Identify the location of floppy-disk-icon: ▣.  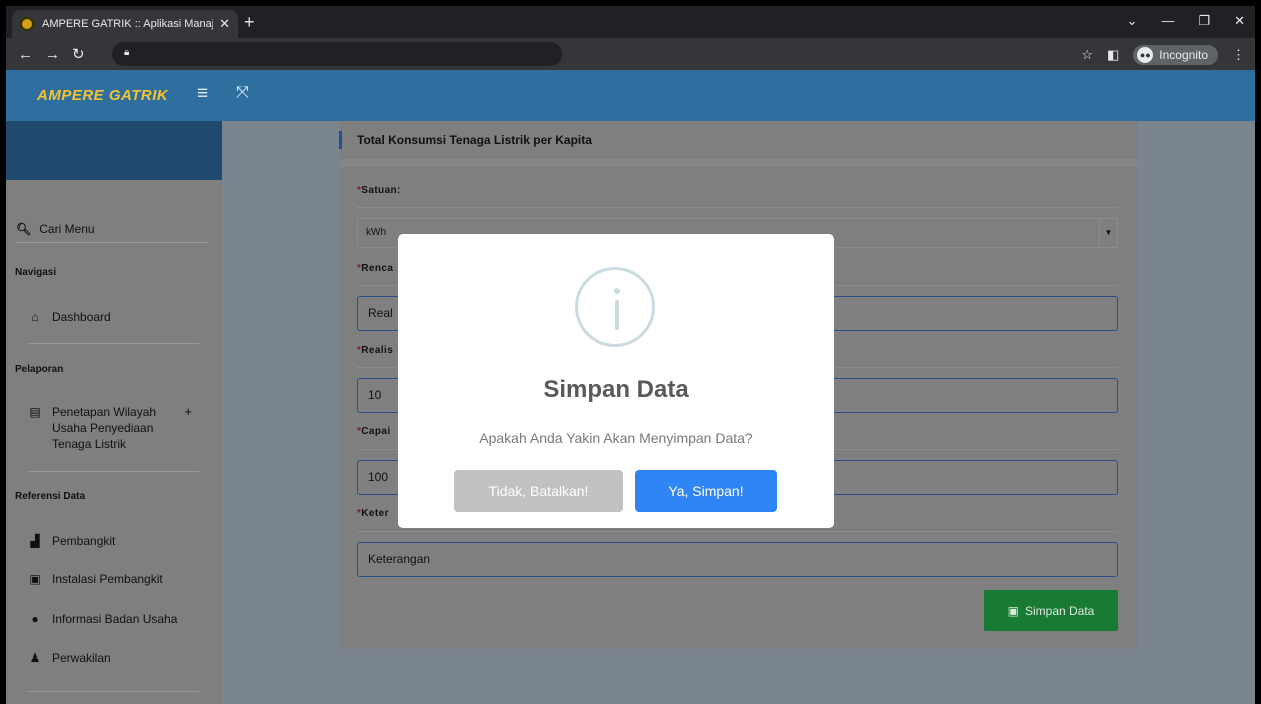
(1013, 610).